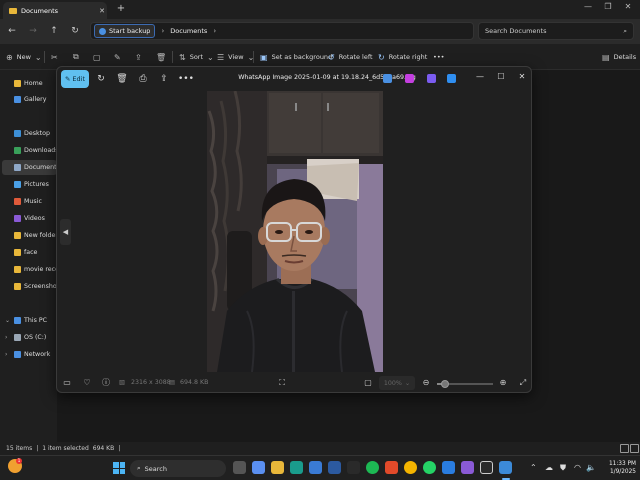 Image resolution: width=640 pixels, height=480 pixels. I want to click on back-icon: ←, so click(12, 31).